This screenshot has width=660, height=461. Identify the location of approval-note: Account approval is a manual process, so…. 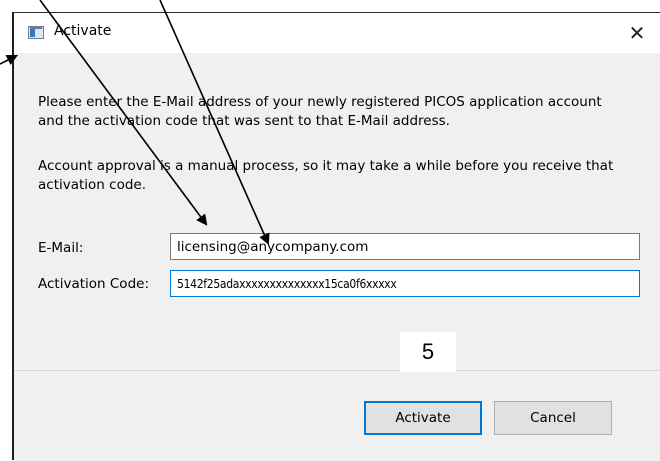
(326, 175).